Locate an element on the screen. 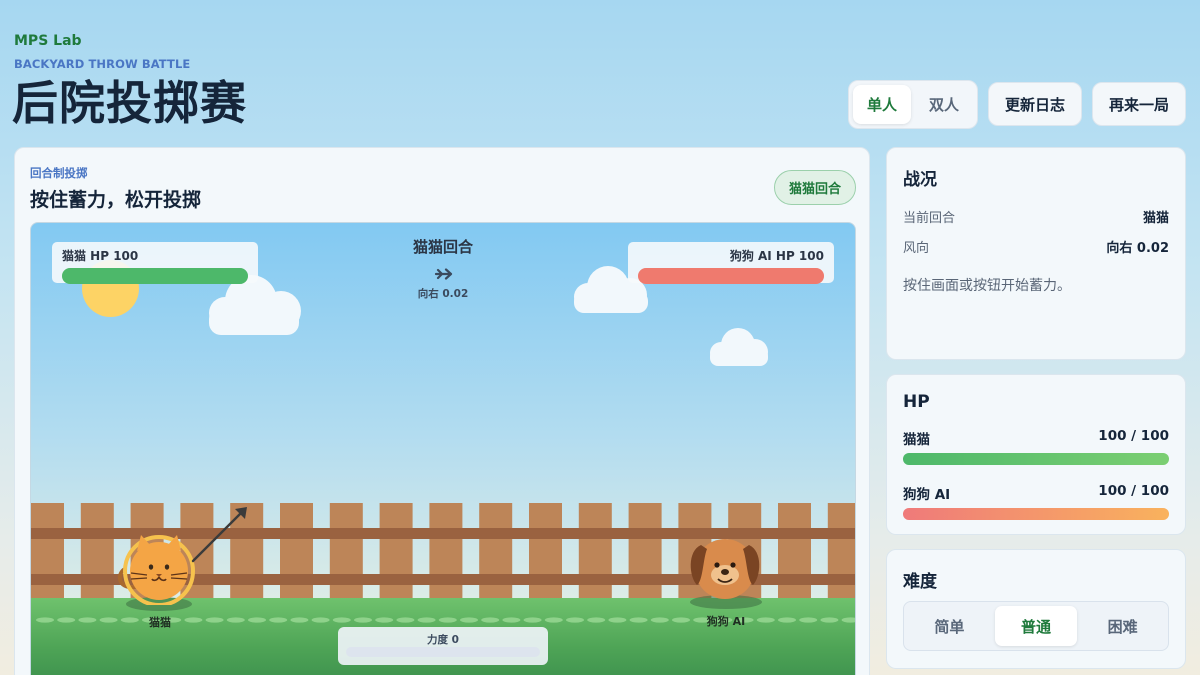  dog-hp-panel: 狗狗 AI HP 100 is located at coordinates (731, 263).